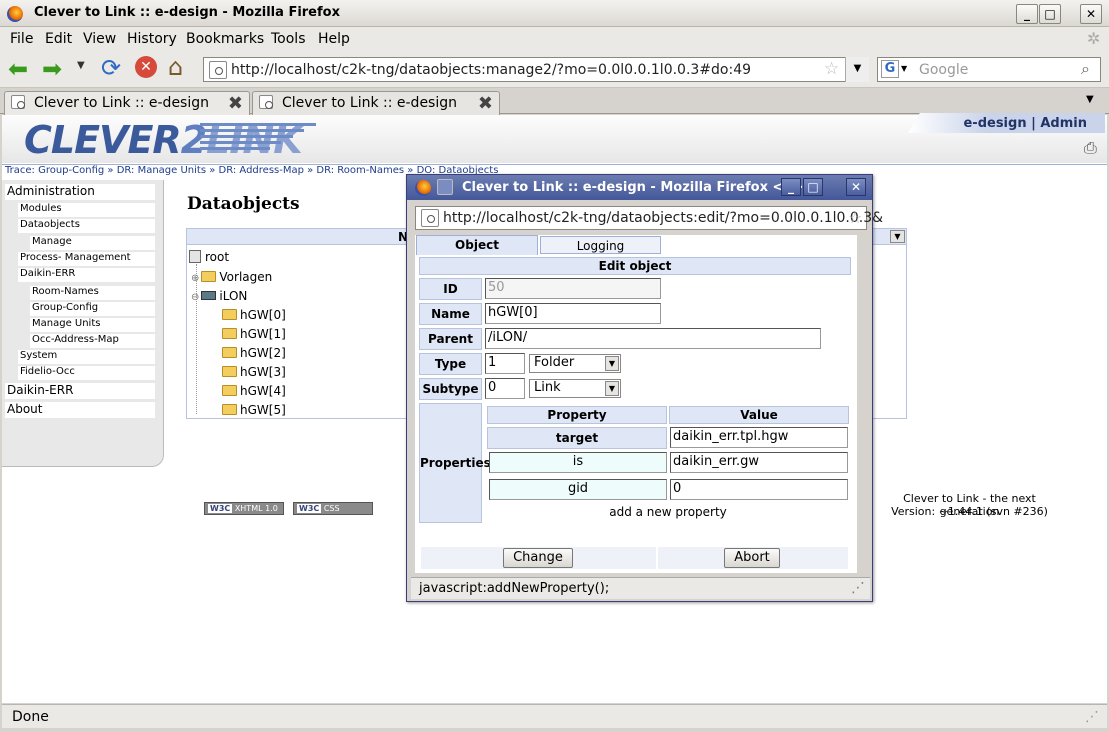 This screenshot has height=732, width=1109. I want to click on sidebar-item: System, so click(86, 357).